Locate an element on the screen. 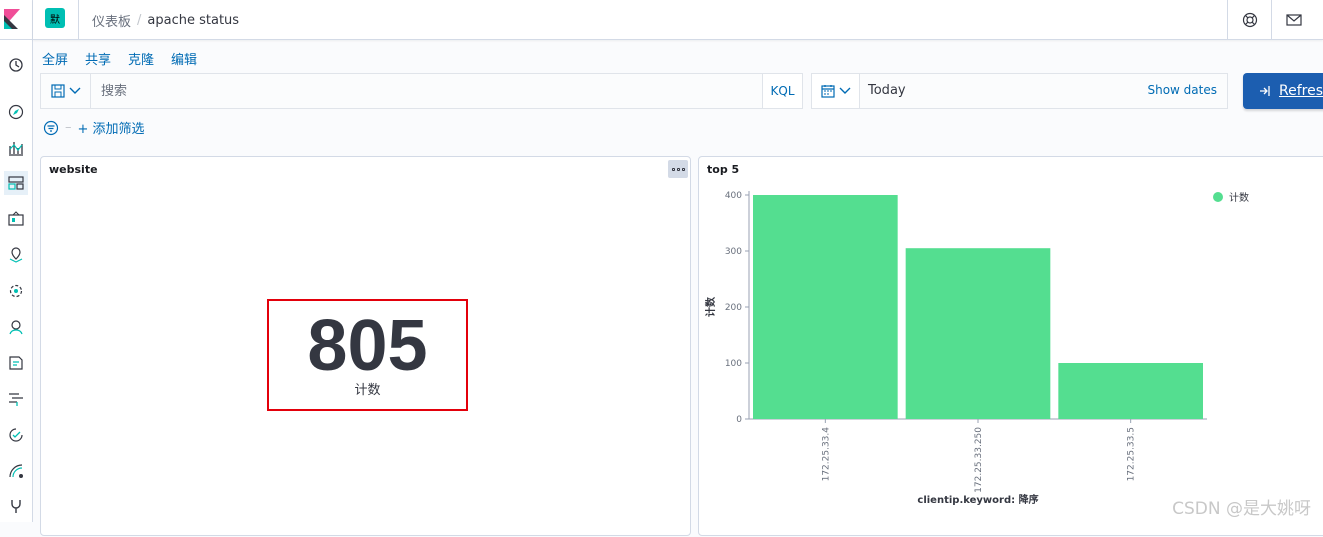 This screenshot has width=1323, height=537. breadcrumb-current: apache status is located at coordinates (193, 20).